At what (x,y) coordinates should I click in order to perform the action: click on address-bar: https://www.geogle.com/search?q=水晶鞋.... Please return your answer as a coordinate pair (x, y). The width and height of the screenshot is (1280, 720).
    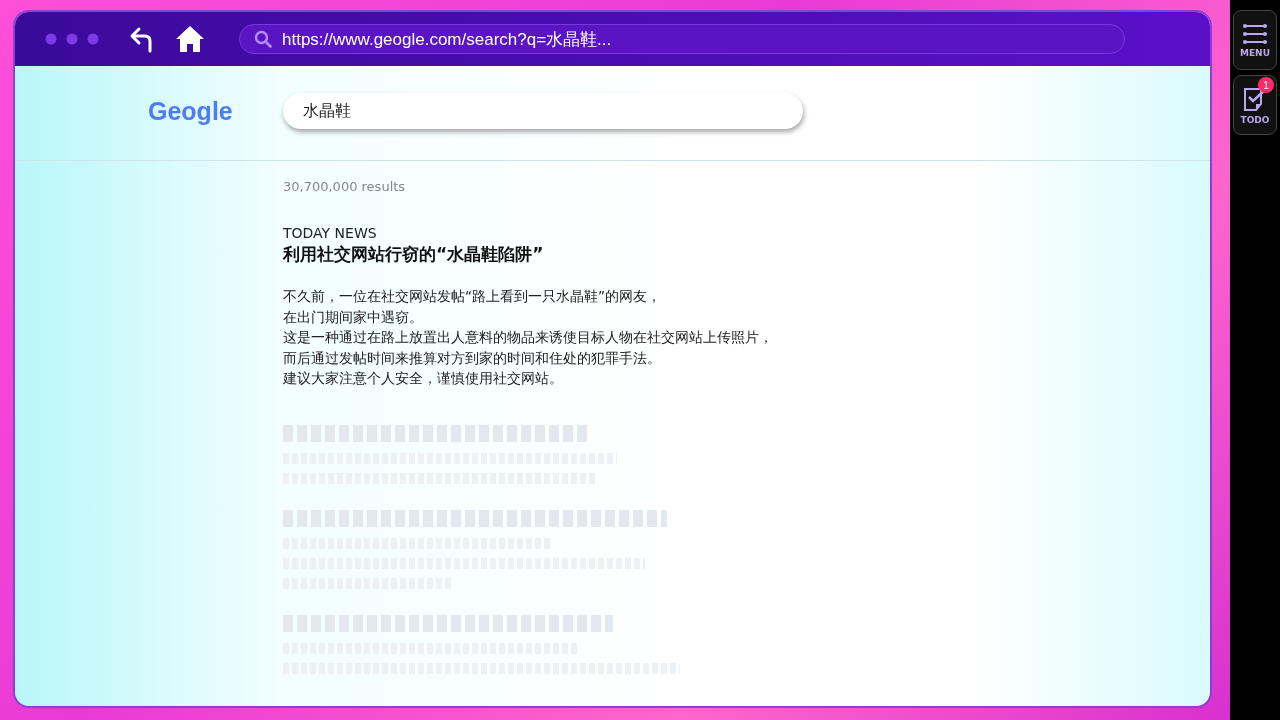
    Looking at the image, I should click on (682, 39).